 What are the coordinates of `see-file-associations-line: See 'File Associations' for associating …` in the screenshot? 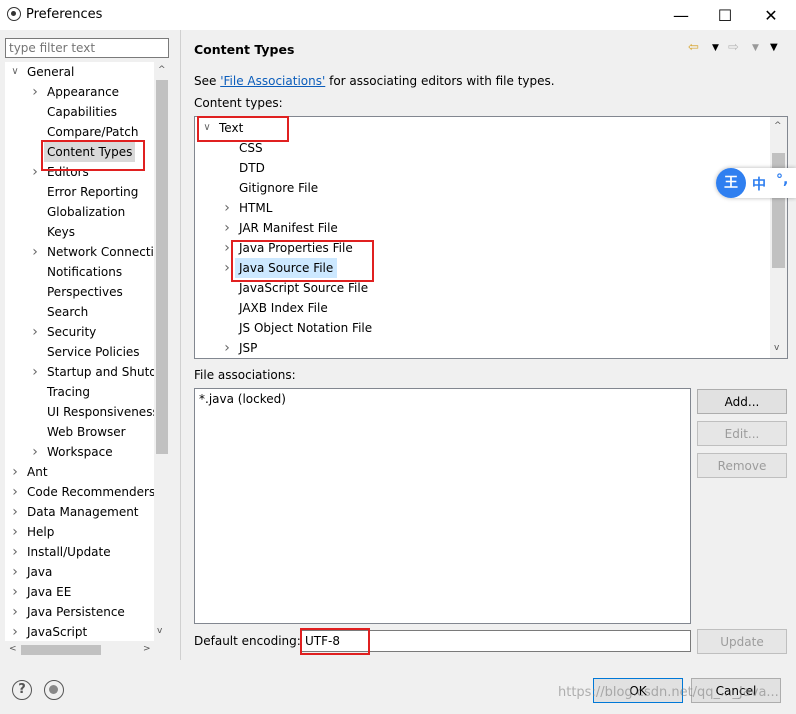 It's located at (374, 81).